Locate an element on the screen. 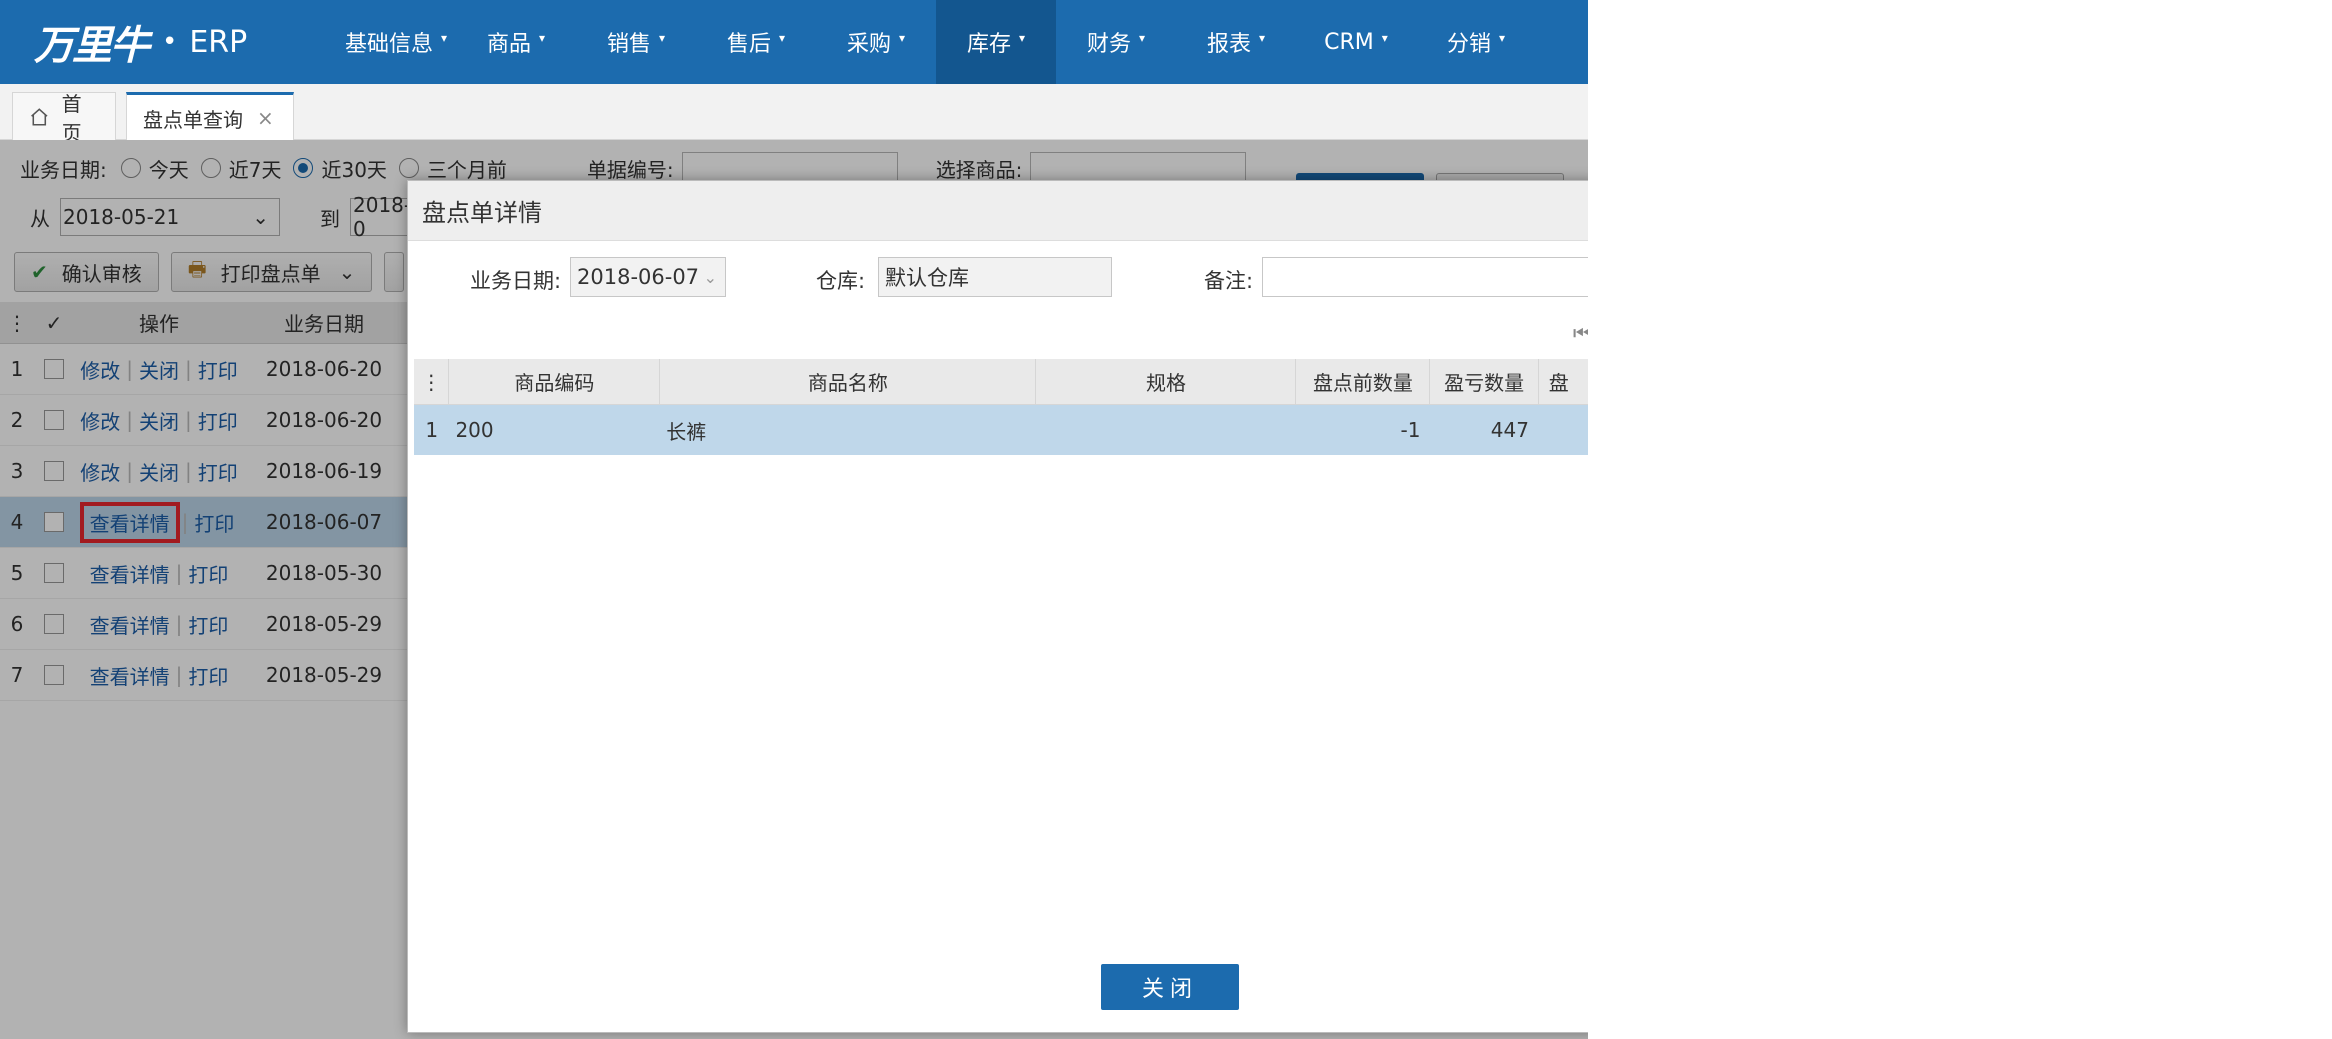  cell-more is located at coordinates (1563, 430).